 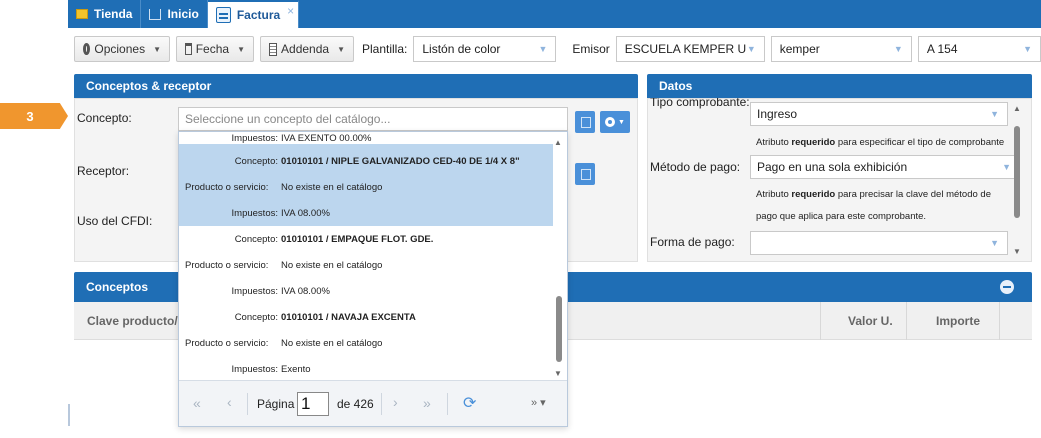 What do you see at coordinates (69, 415) in the screenshot?
I see `side-marker` at bounding box center [69, 415].